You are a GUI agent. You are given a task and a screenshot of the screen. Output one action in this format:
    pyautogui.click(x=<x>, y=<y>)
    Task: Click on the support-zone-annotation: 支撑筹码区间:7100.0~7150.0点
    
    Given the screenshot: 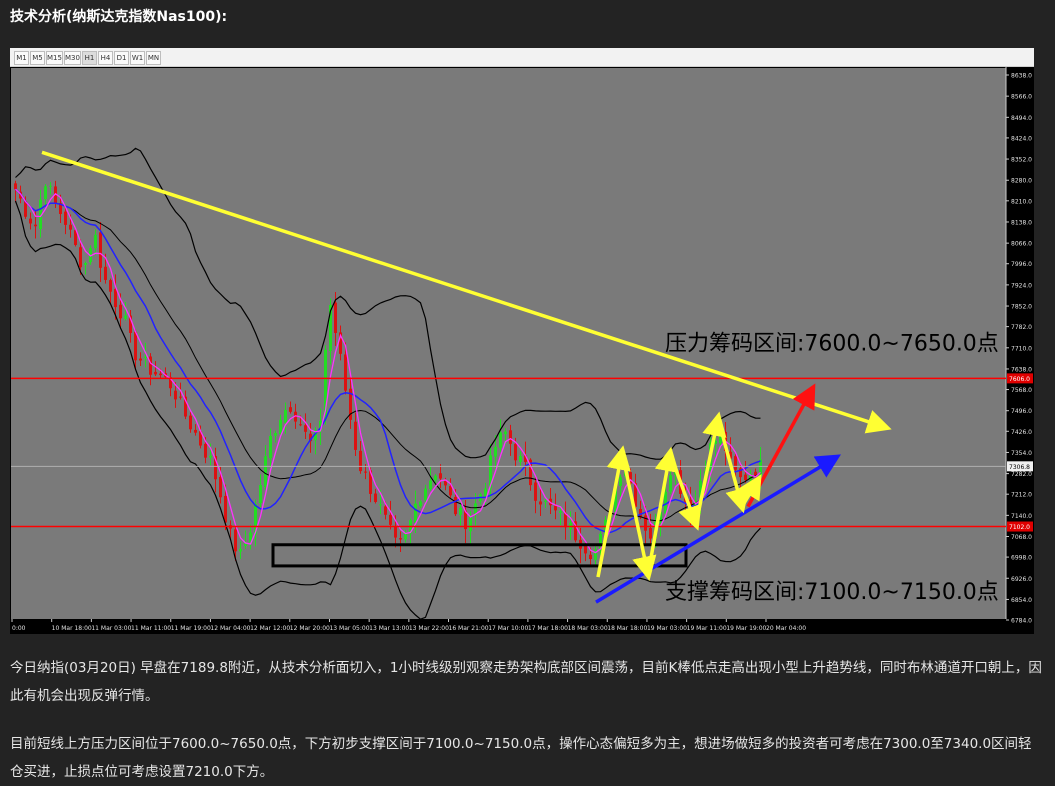 What is the action you would take?
    pyautogui.click(x=832, y=592)
    